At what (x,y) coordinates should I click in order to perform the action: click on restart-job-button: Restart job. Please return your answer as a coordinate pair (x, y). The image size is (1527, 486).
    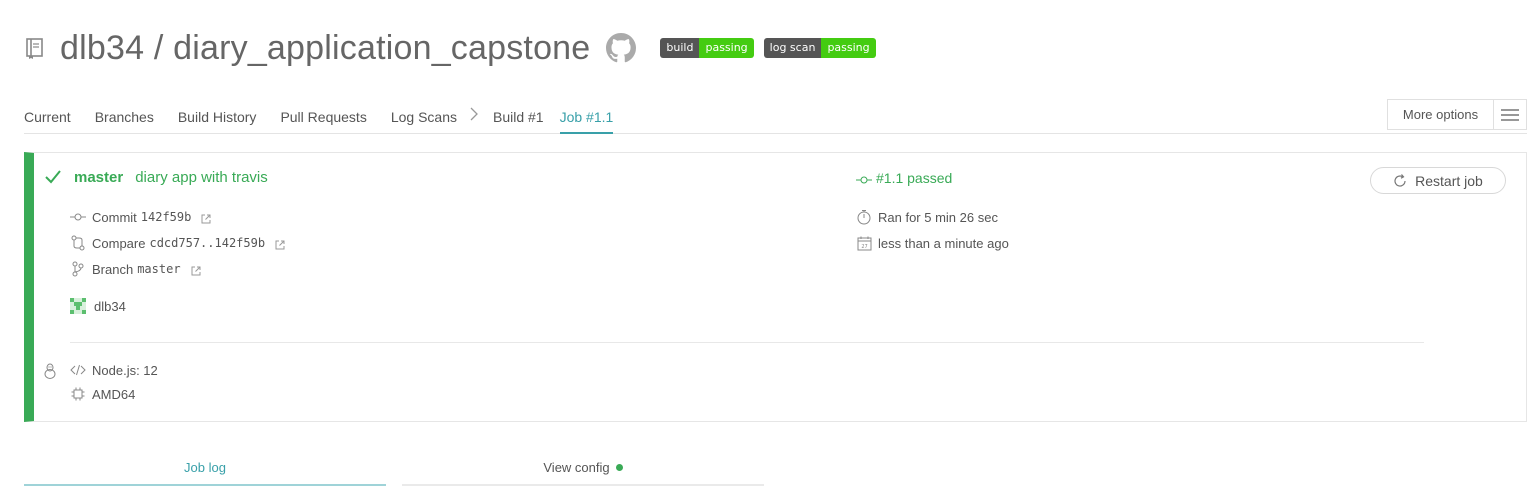
    Looking at the image, I should click on (1438, 180).